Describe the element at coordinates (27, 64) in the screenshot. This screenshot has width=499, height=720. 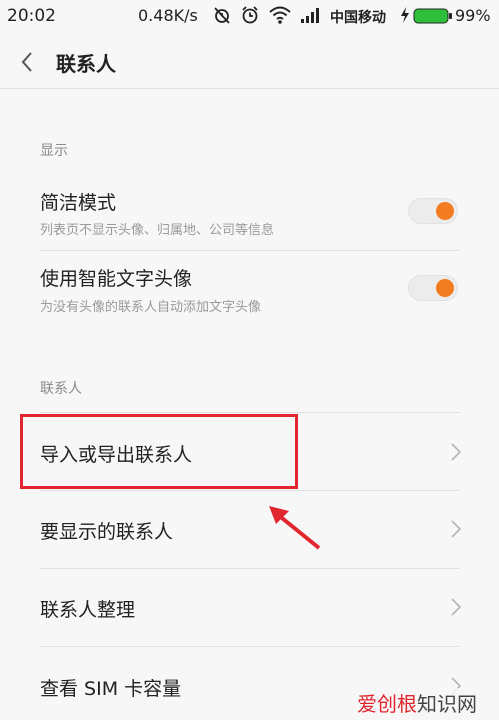
I see `chevron-left-icon` at that location.